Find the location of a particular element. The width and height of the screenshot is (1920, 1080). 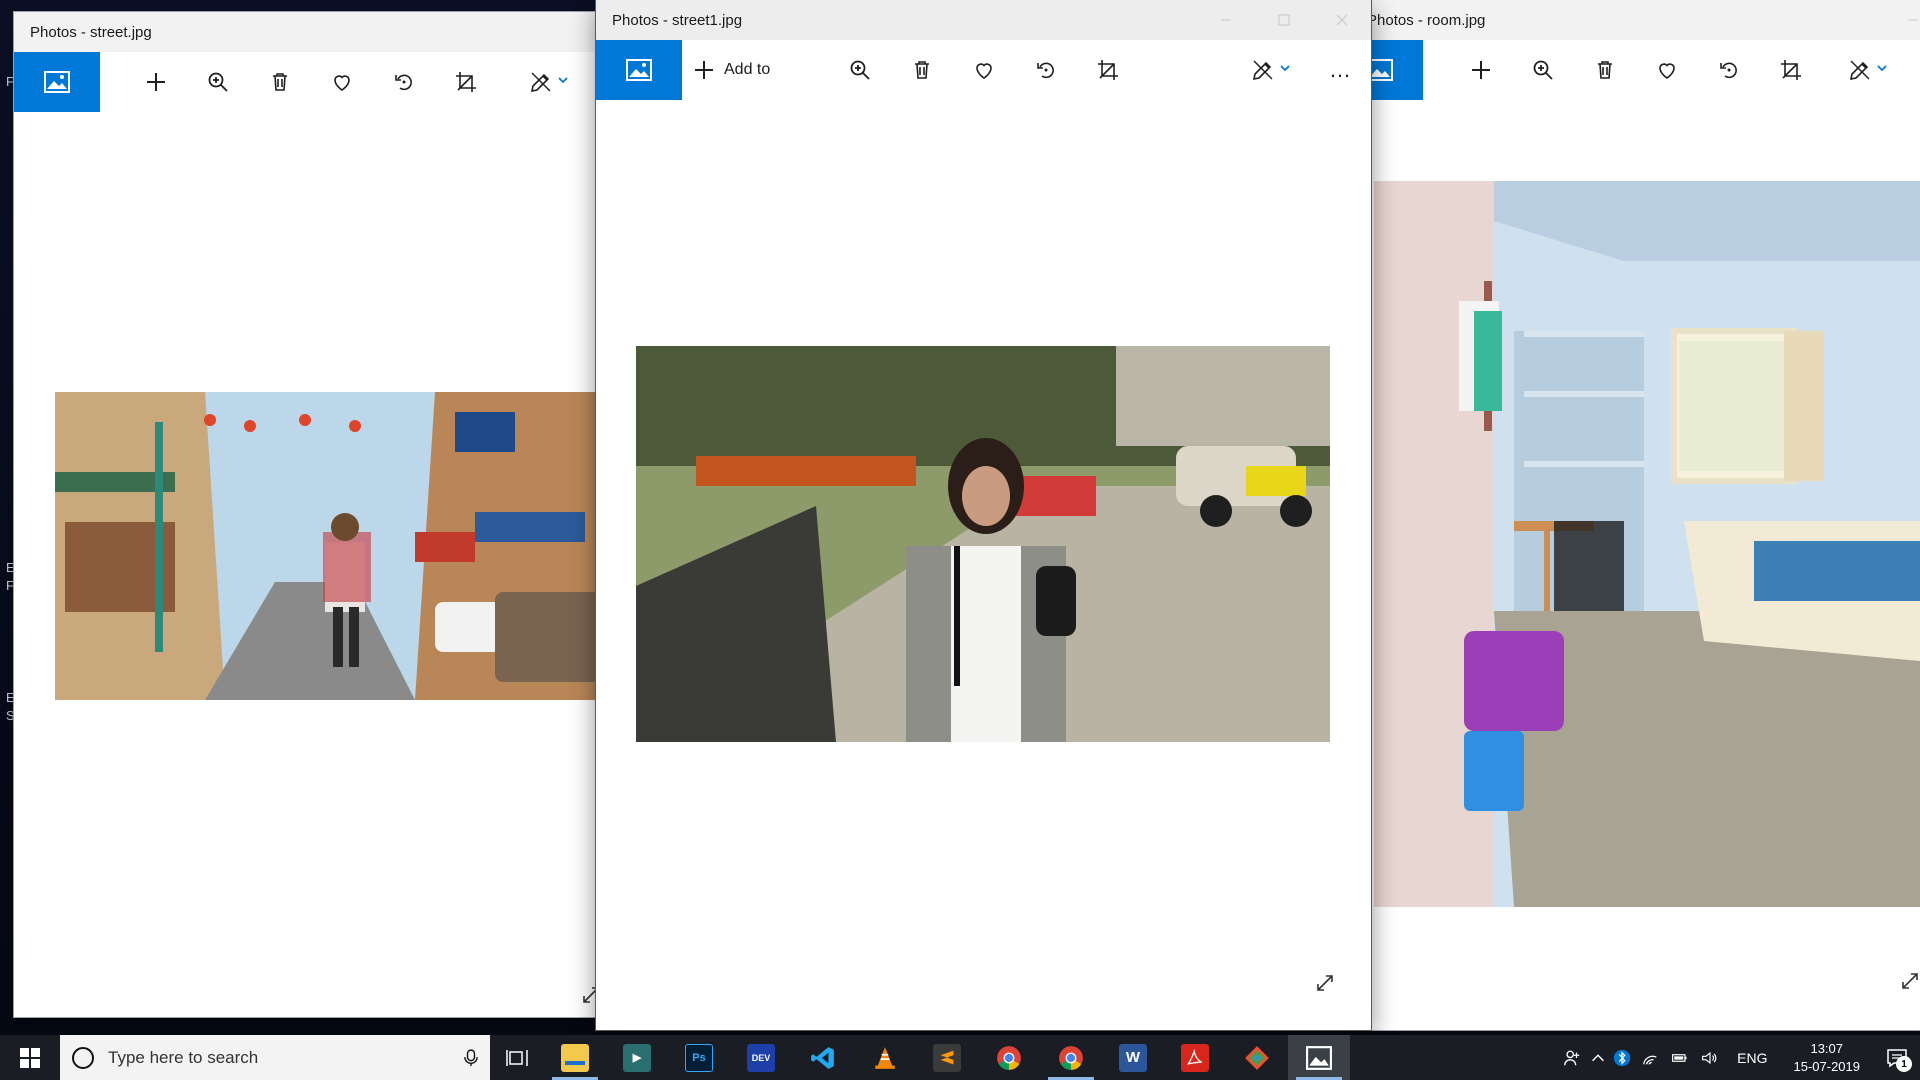

street1-image is located at coordinates (983, 544).